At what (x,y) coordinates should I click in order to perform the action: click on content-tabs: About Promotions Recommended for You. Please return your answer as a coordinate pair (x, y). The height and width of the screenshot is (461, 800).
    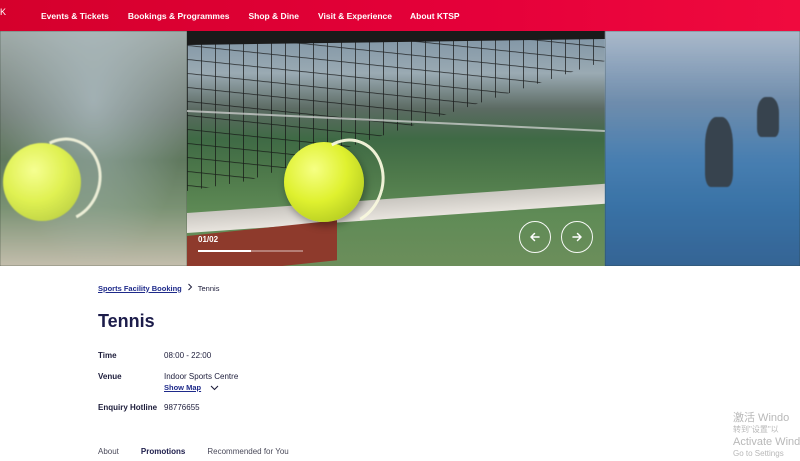
    Looking at the image, I should click on (204, 451).